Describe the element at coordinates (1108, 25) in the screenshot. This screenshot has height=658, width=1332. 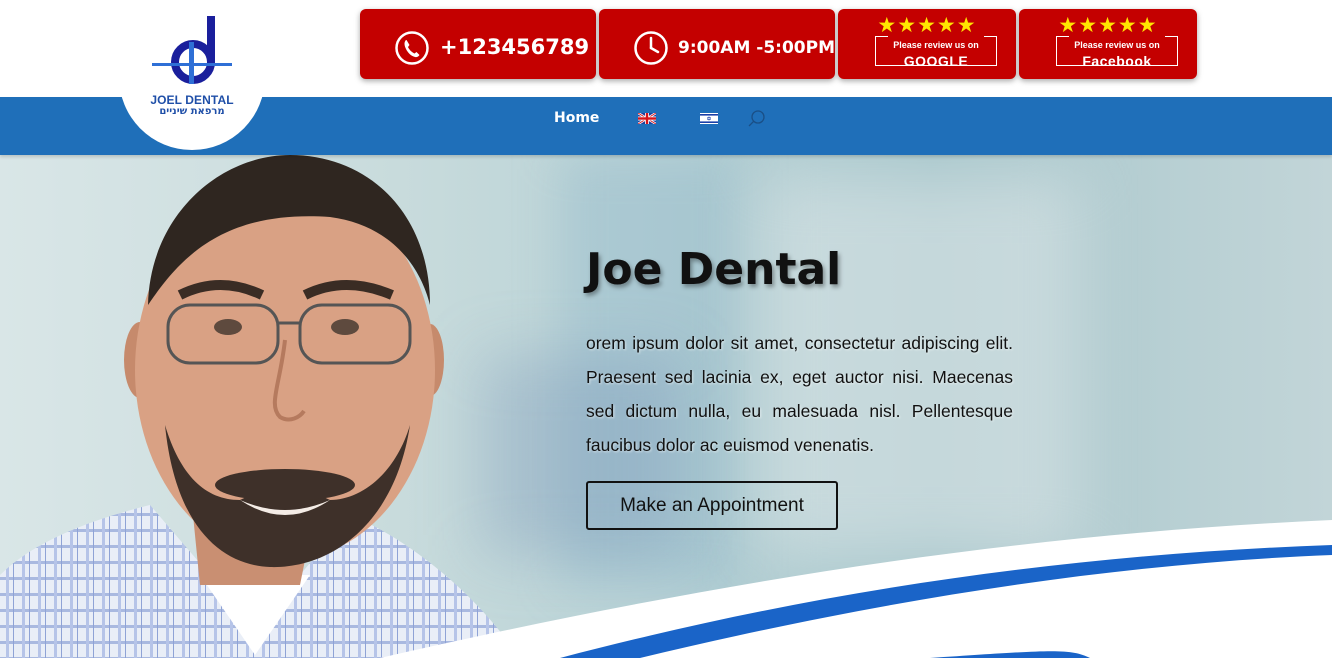
I see `facebook-stars: ★★★★★` at that location.